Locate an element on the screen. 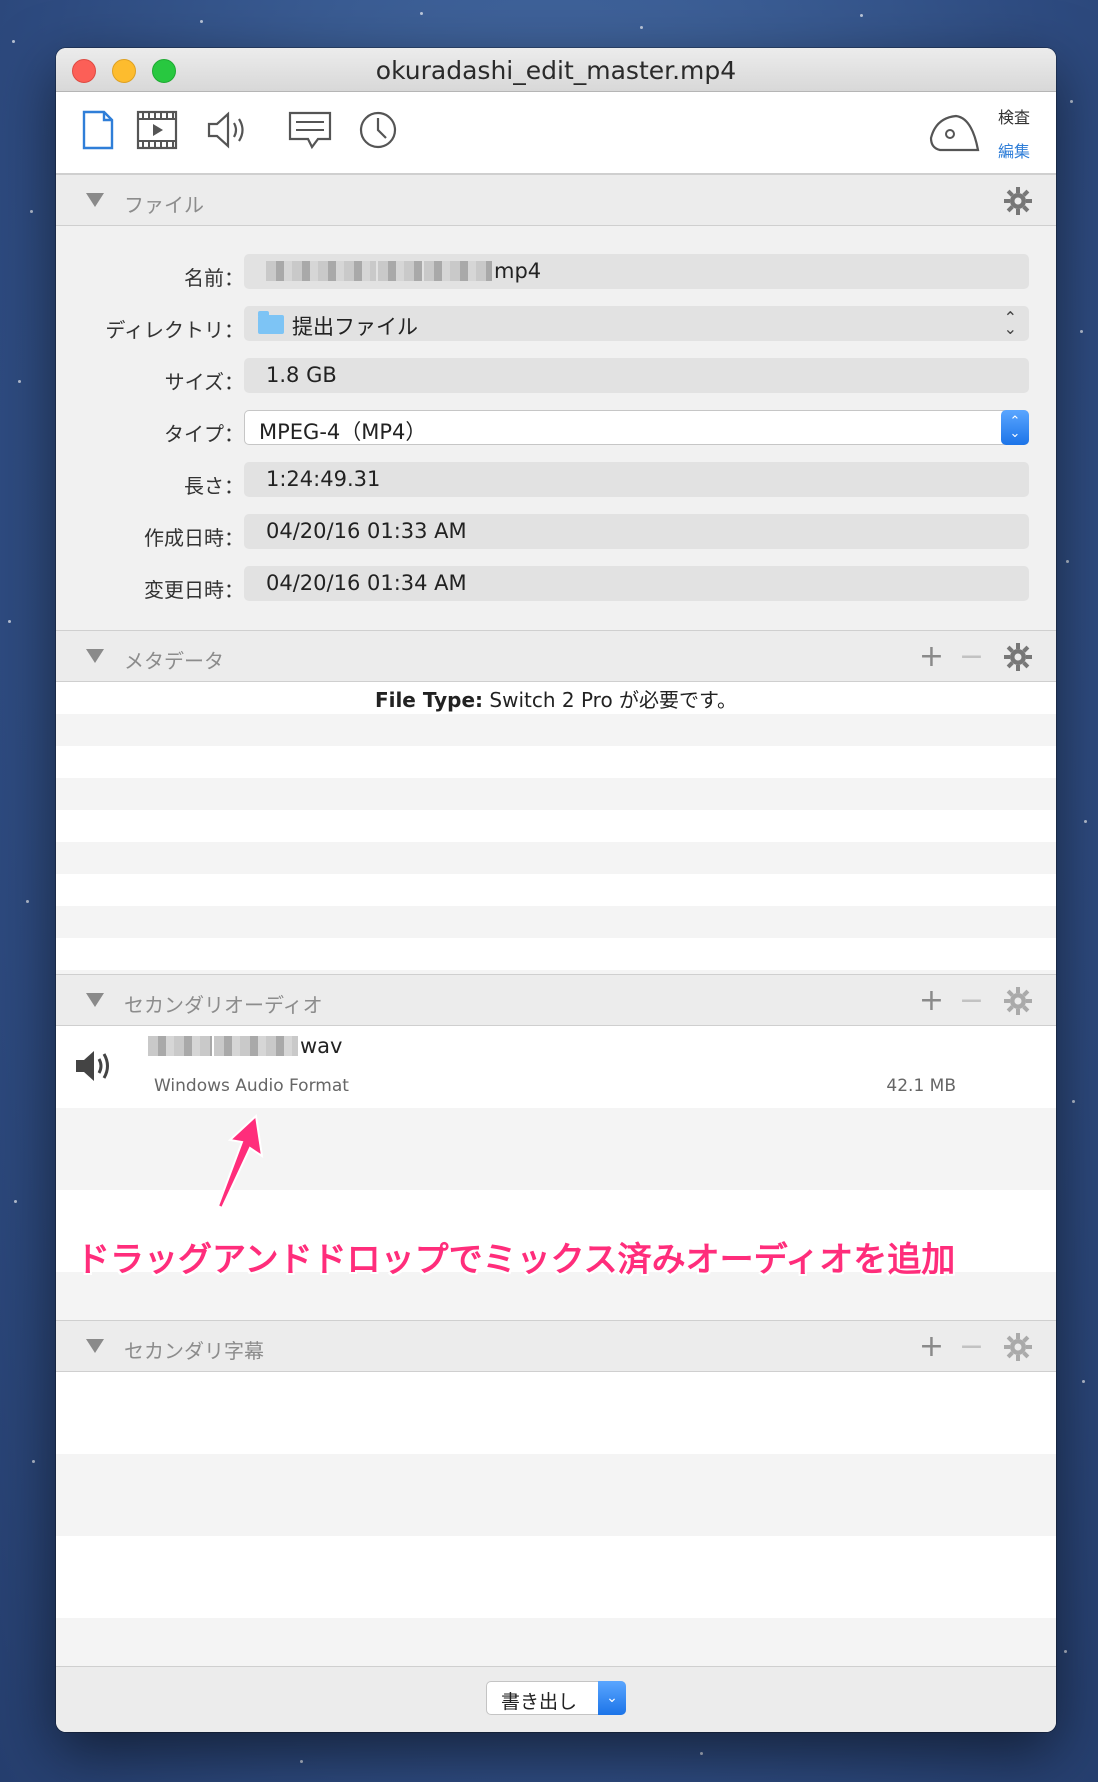 The height and width of the screenshot is (1782, 1098). file-type-row: File Type: Switch 2 Pro が必要です。 is located at coordinates (556, 698).